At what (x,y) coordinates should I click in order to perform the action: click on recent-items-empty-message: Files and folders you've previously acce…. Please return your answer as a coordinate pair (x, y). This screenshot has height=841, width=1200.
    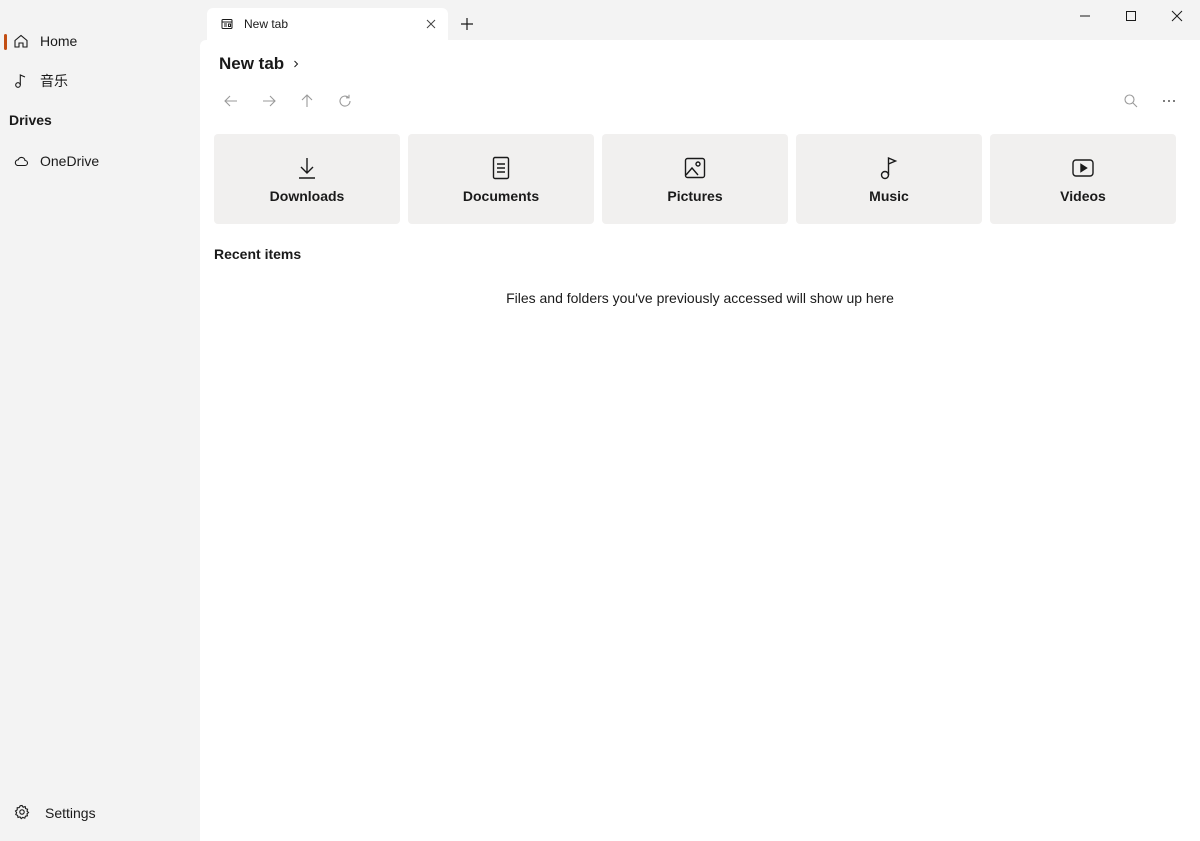
    Looking at the image, I should click on (700, 298).